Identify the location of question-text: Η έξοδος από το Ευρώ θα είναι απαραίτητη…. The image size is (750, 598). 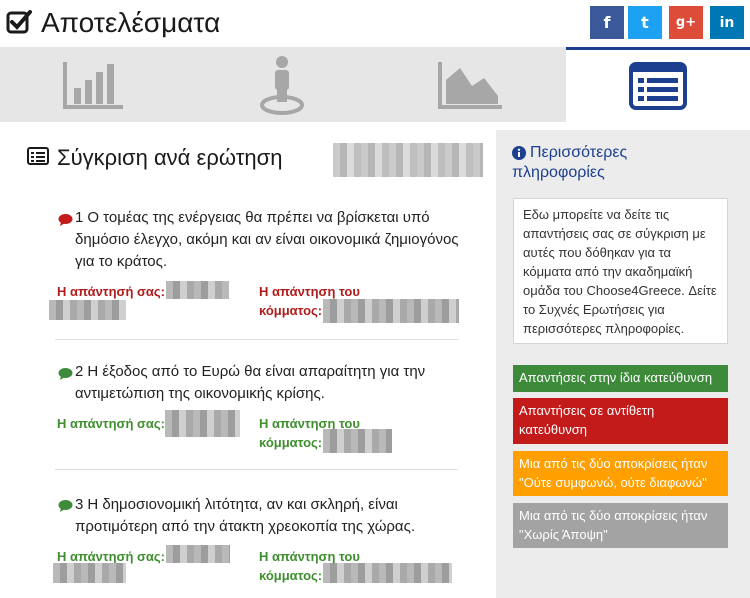
(250, 382).